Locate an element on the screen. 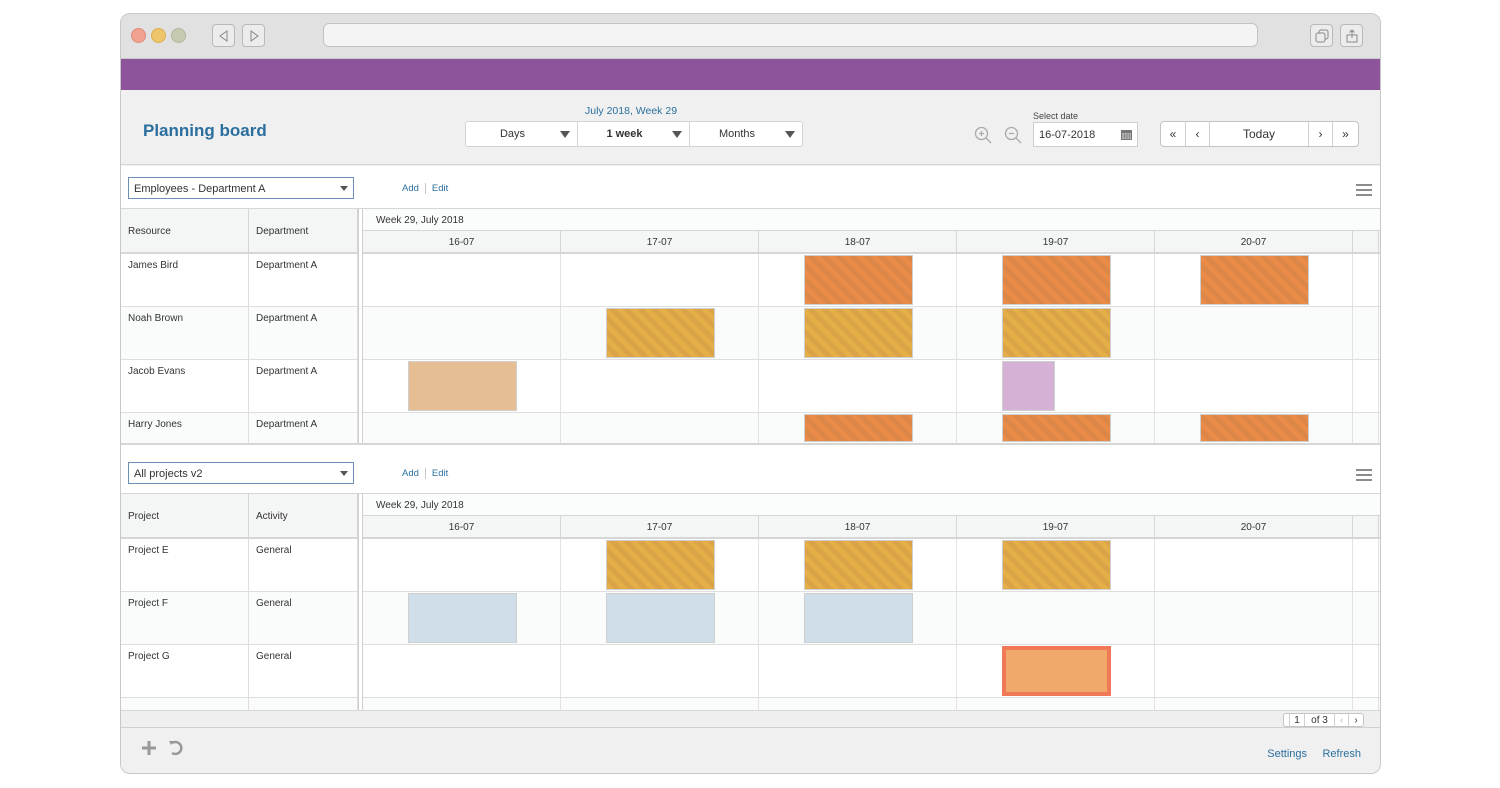  projects-view-select: All projects v2 is located at coordinates (241, 473).